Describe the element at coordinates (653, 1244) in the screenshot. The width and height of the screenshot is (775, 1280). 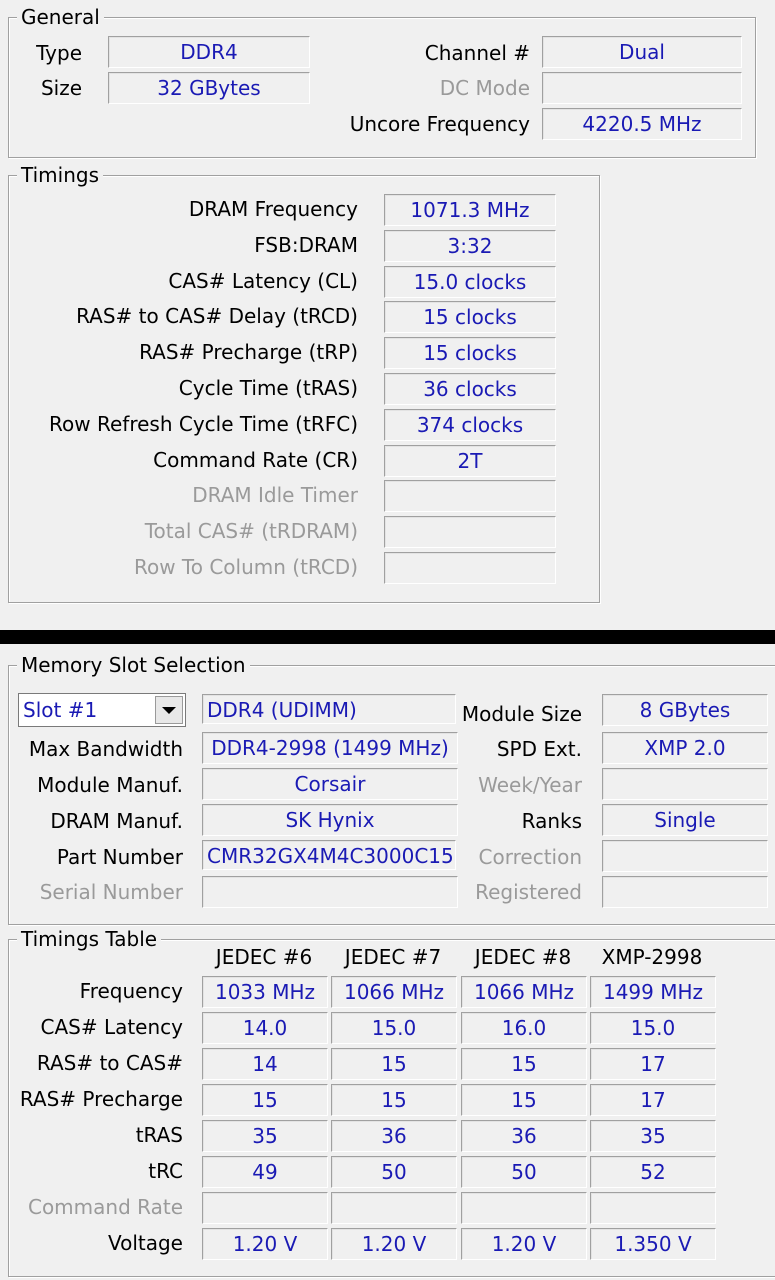
I see `timings-table-cell: 1.350 V` at that location.